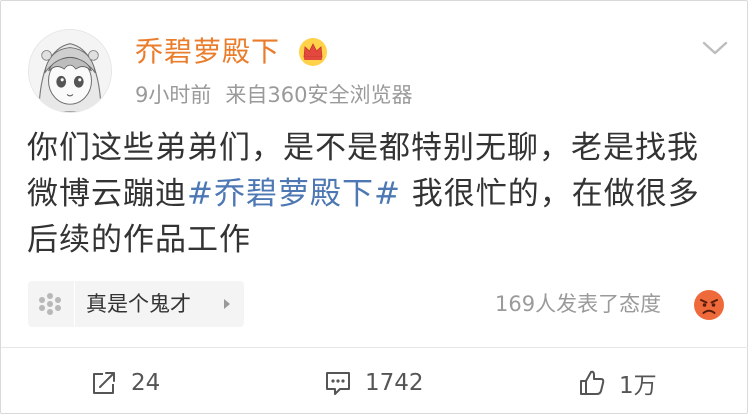 The width and height of the screenshot is (748, 414). What do you see at coordinates (74, 304) in the screenshot?
I see `chip-divider` at bounding box center [74, 304].